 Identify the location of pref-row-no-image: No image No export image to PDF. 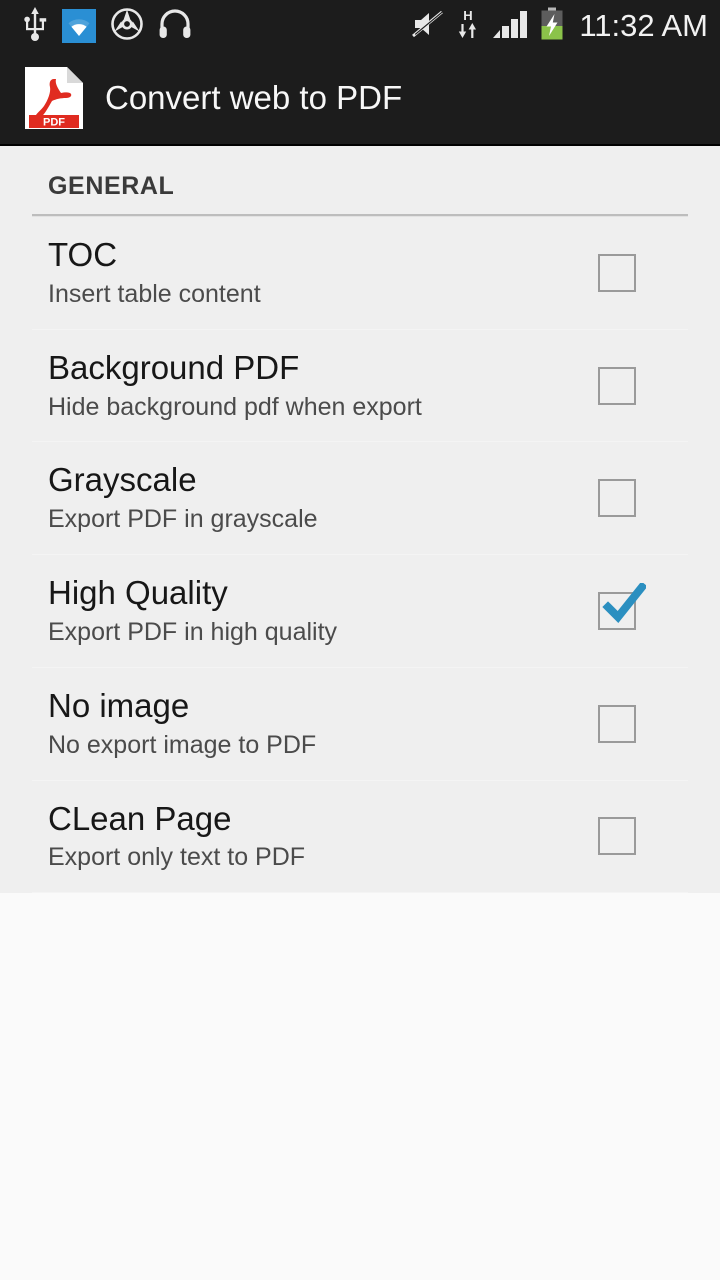
(360, 723).